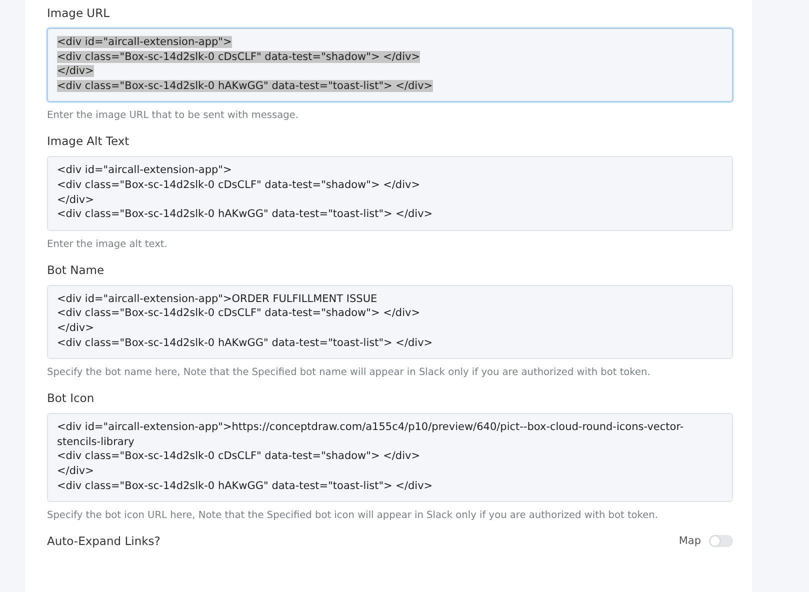  I want to click on field-label: Image Alt Text, so click(88, 141).